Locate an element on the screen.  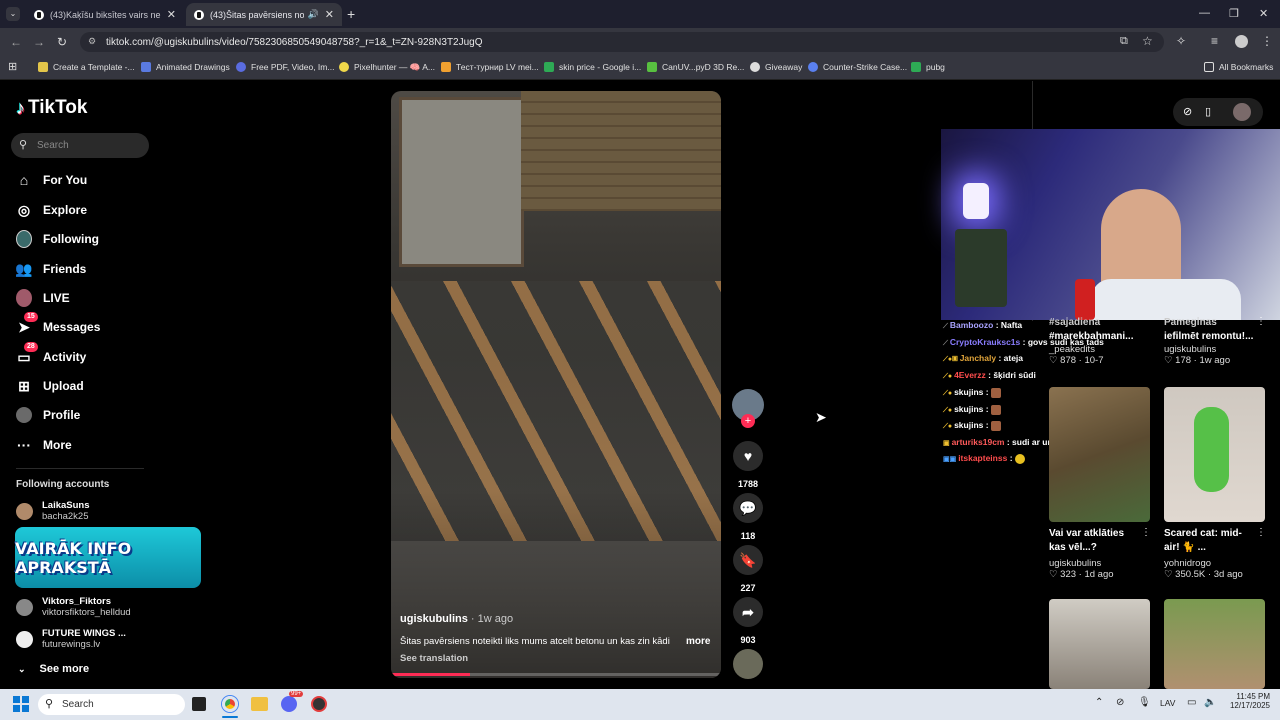
media-controls-icon: ≡ is located at coordinates (1214, 41).